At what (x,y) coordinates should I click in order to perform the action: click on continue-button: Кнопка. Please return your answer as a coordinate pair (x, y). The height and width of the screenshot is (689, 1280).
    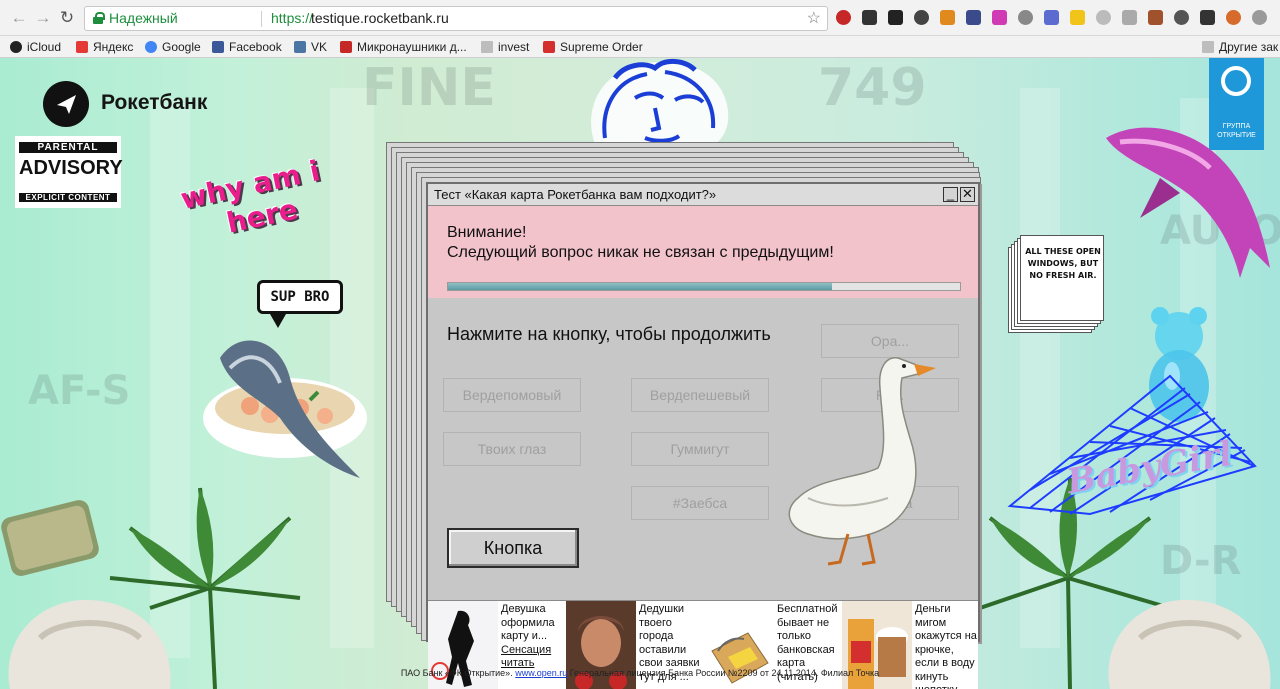
    Looking at the image, I should click on (513, 548).